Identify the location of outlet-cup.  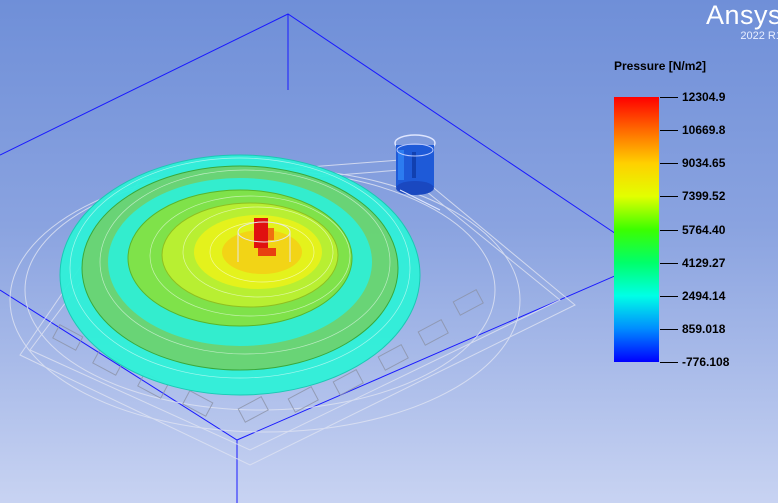
(417, 172).